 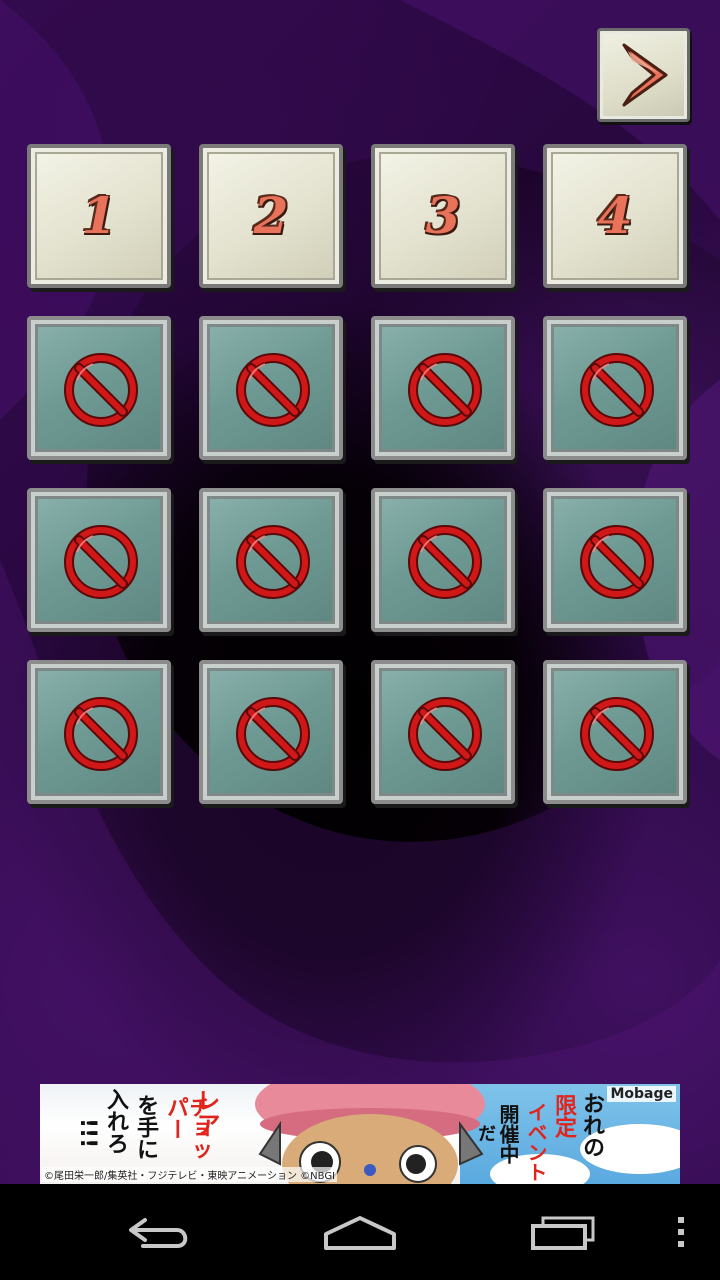 I want to click on recent-apps-icon, so click(x=563, y=1233).